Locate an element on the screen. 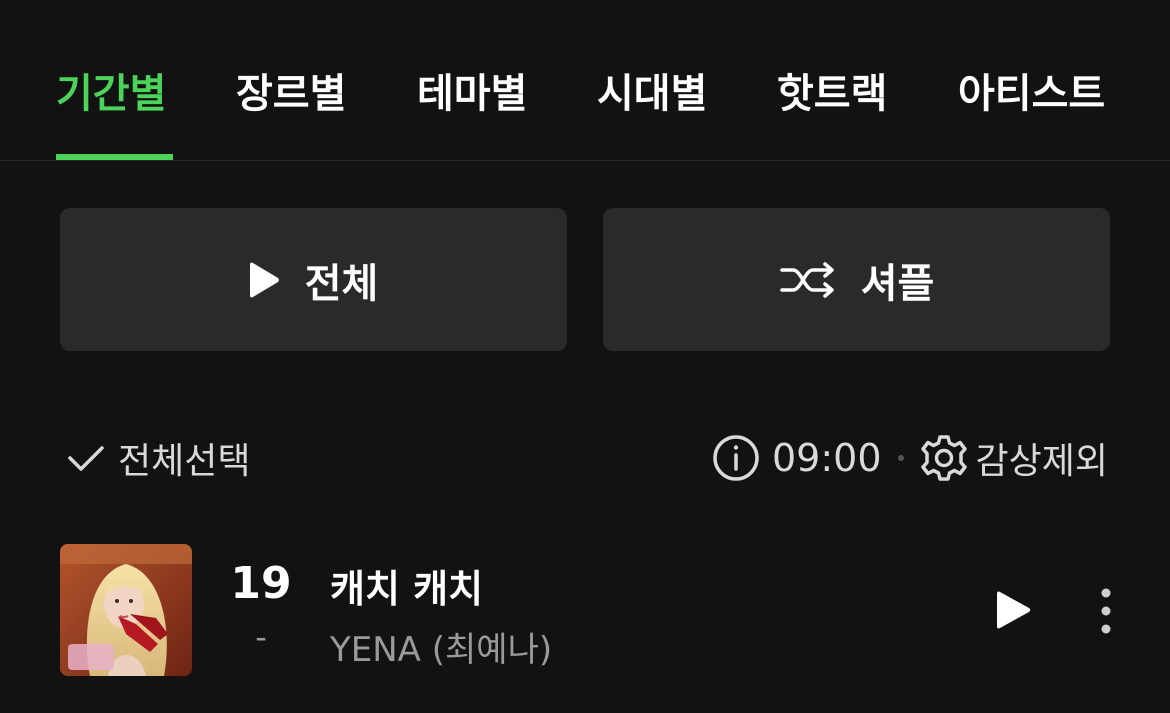 Image resolution: width=1170 pixels, height=713 pixels. total-duration: 09:00 is located at coordinates (827, 458).